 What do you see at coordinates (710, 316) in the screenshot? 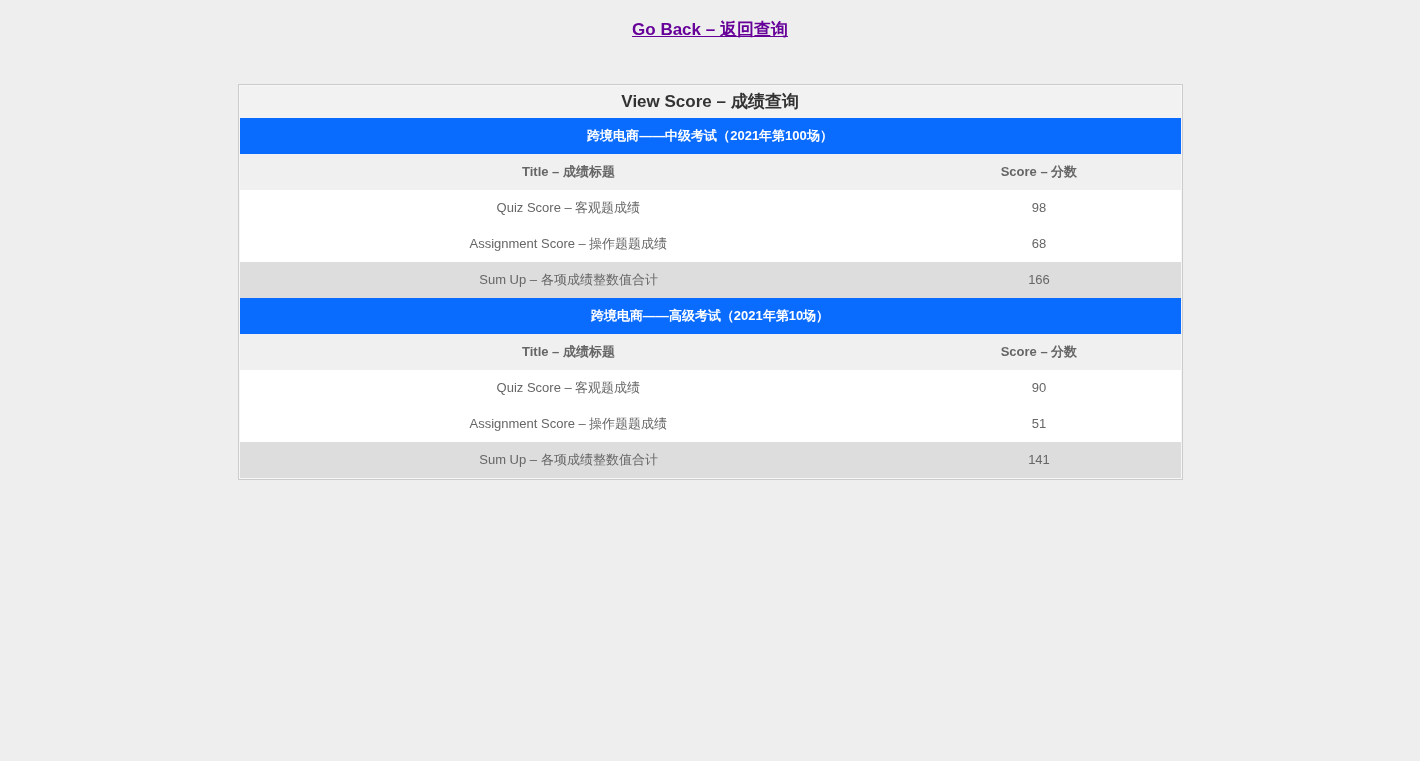
I see `exam-heading: 跨境电商——高级考试（2021年第10场）` at bounding box center [710, 316].